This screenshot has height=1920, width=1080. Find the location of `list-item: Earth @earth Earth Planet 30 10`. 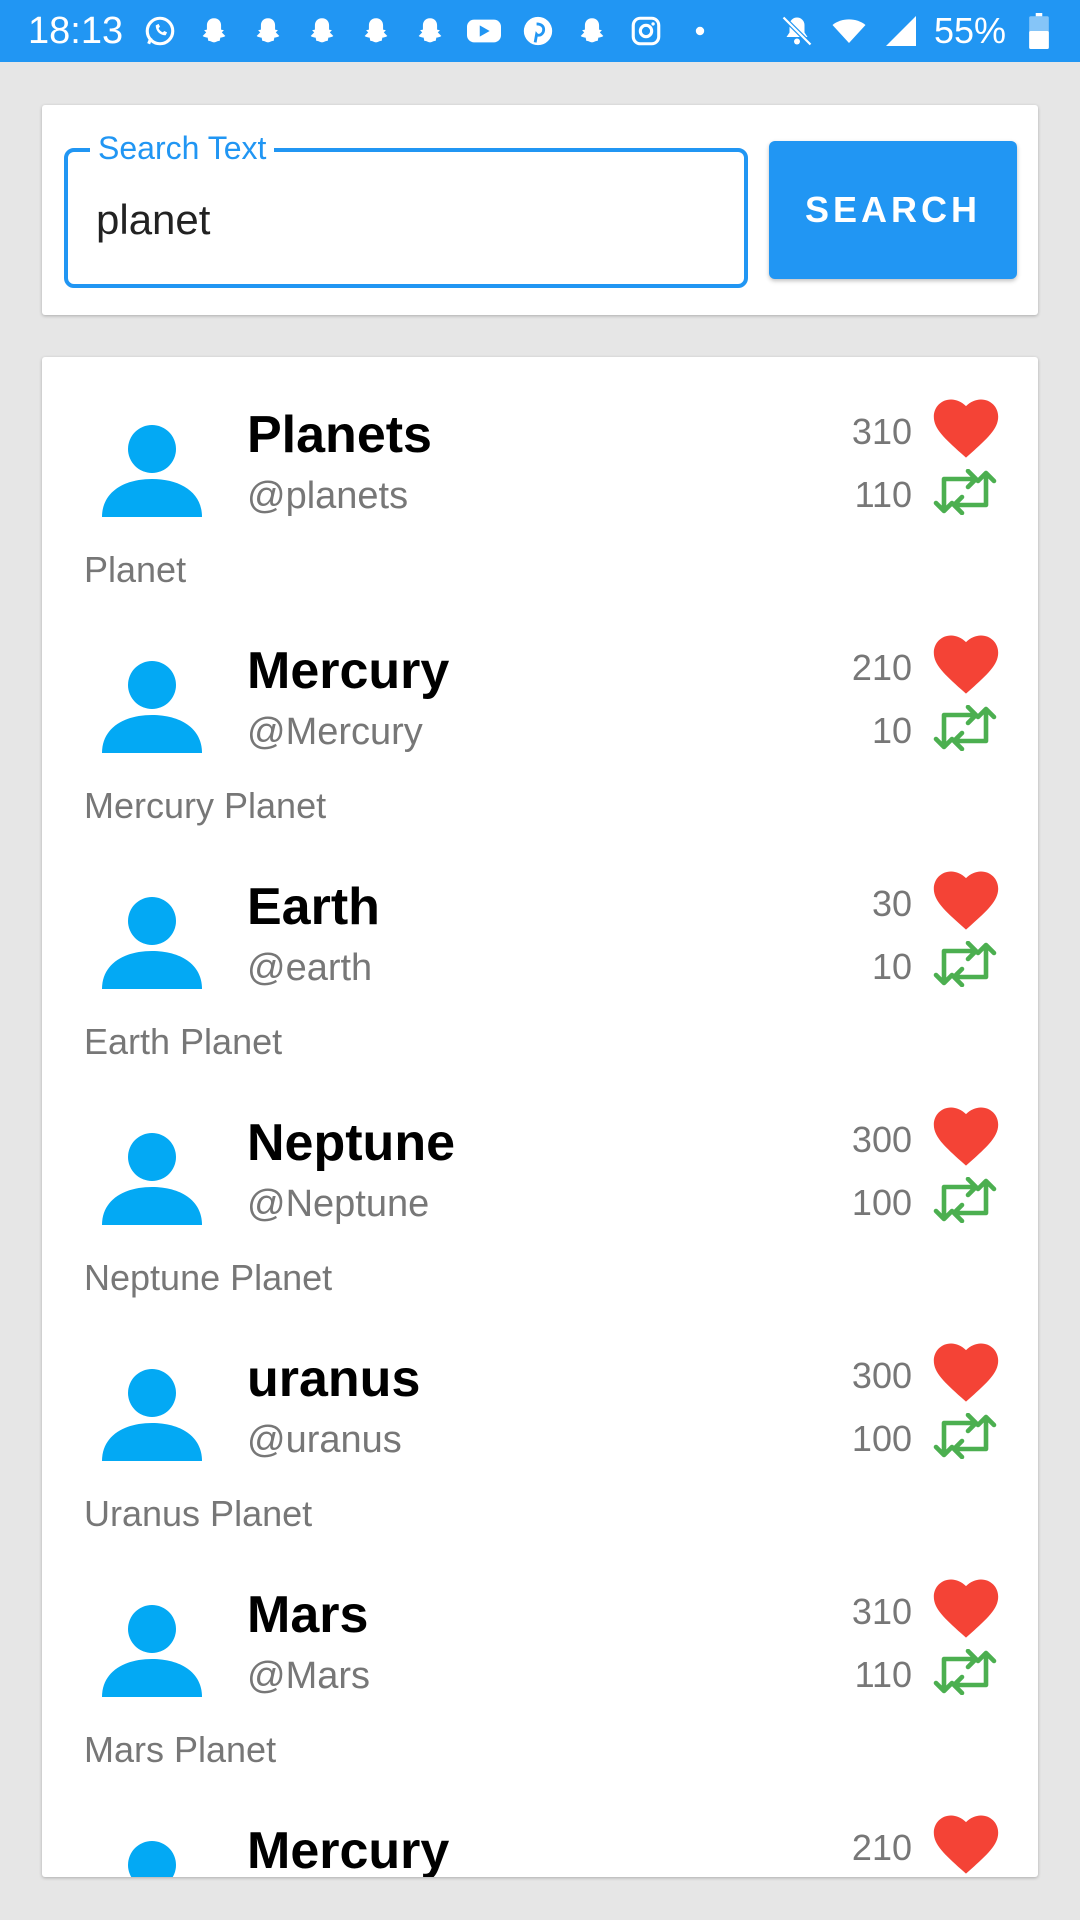

list-item: Earth @earth Earth Planet 30 10 is located at coordinates (540, 947).